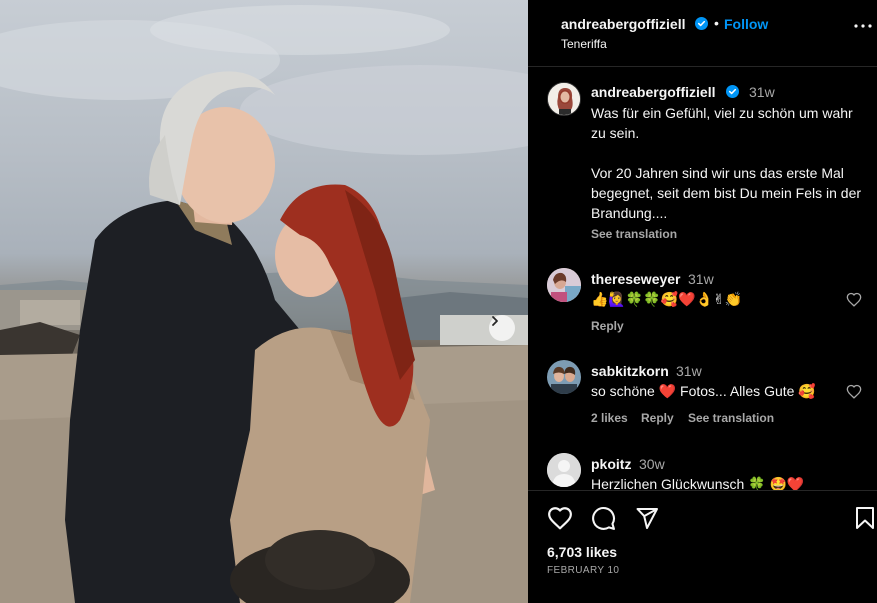  What do you see at coordinates (502, 328) in the screenshot?
I see `next-photo-button` at bounding box center [502, 328].